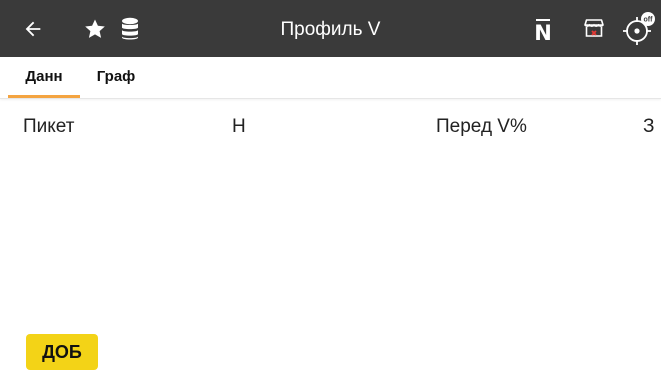  What do you see at coordinates (239, 126) in the screenshot?
I see `column-header-h: H` at bounding box center [239, 126].